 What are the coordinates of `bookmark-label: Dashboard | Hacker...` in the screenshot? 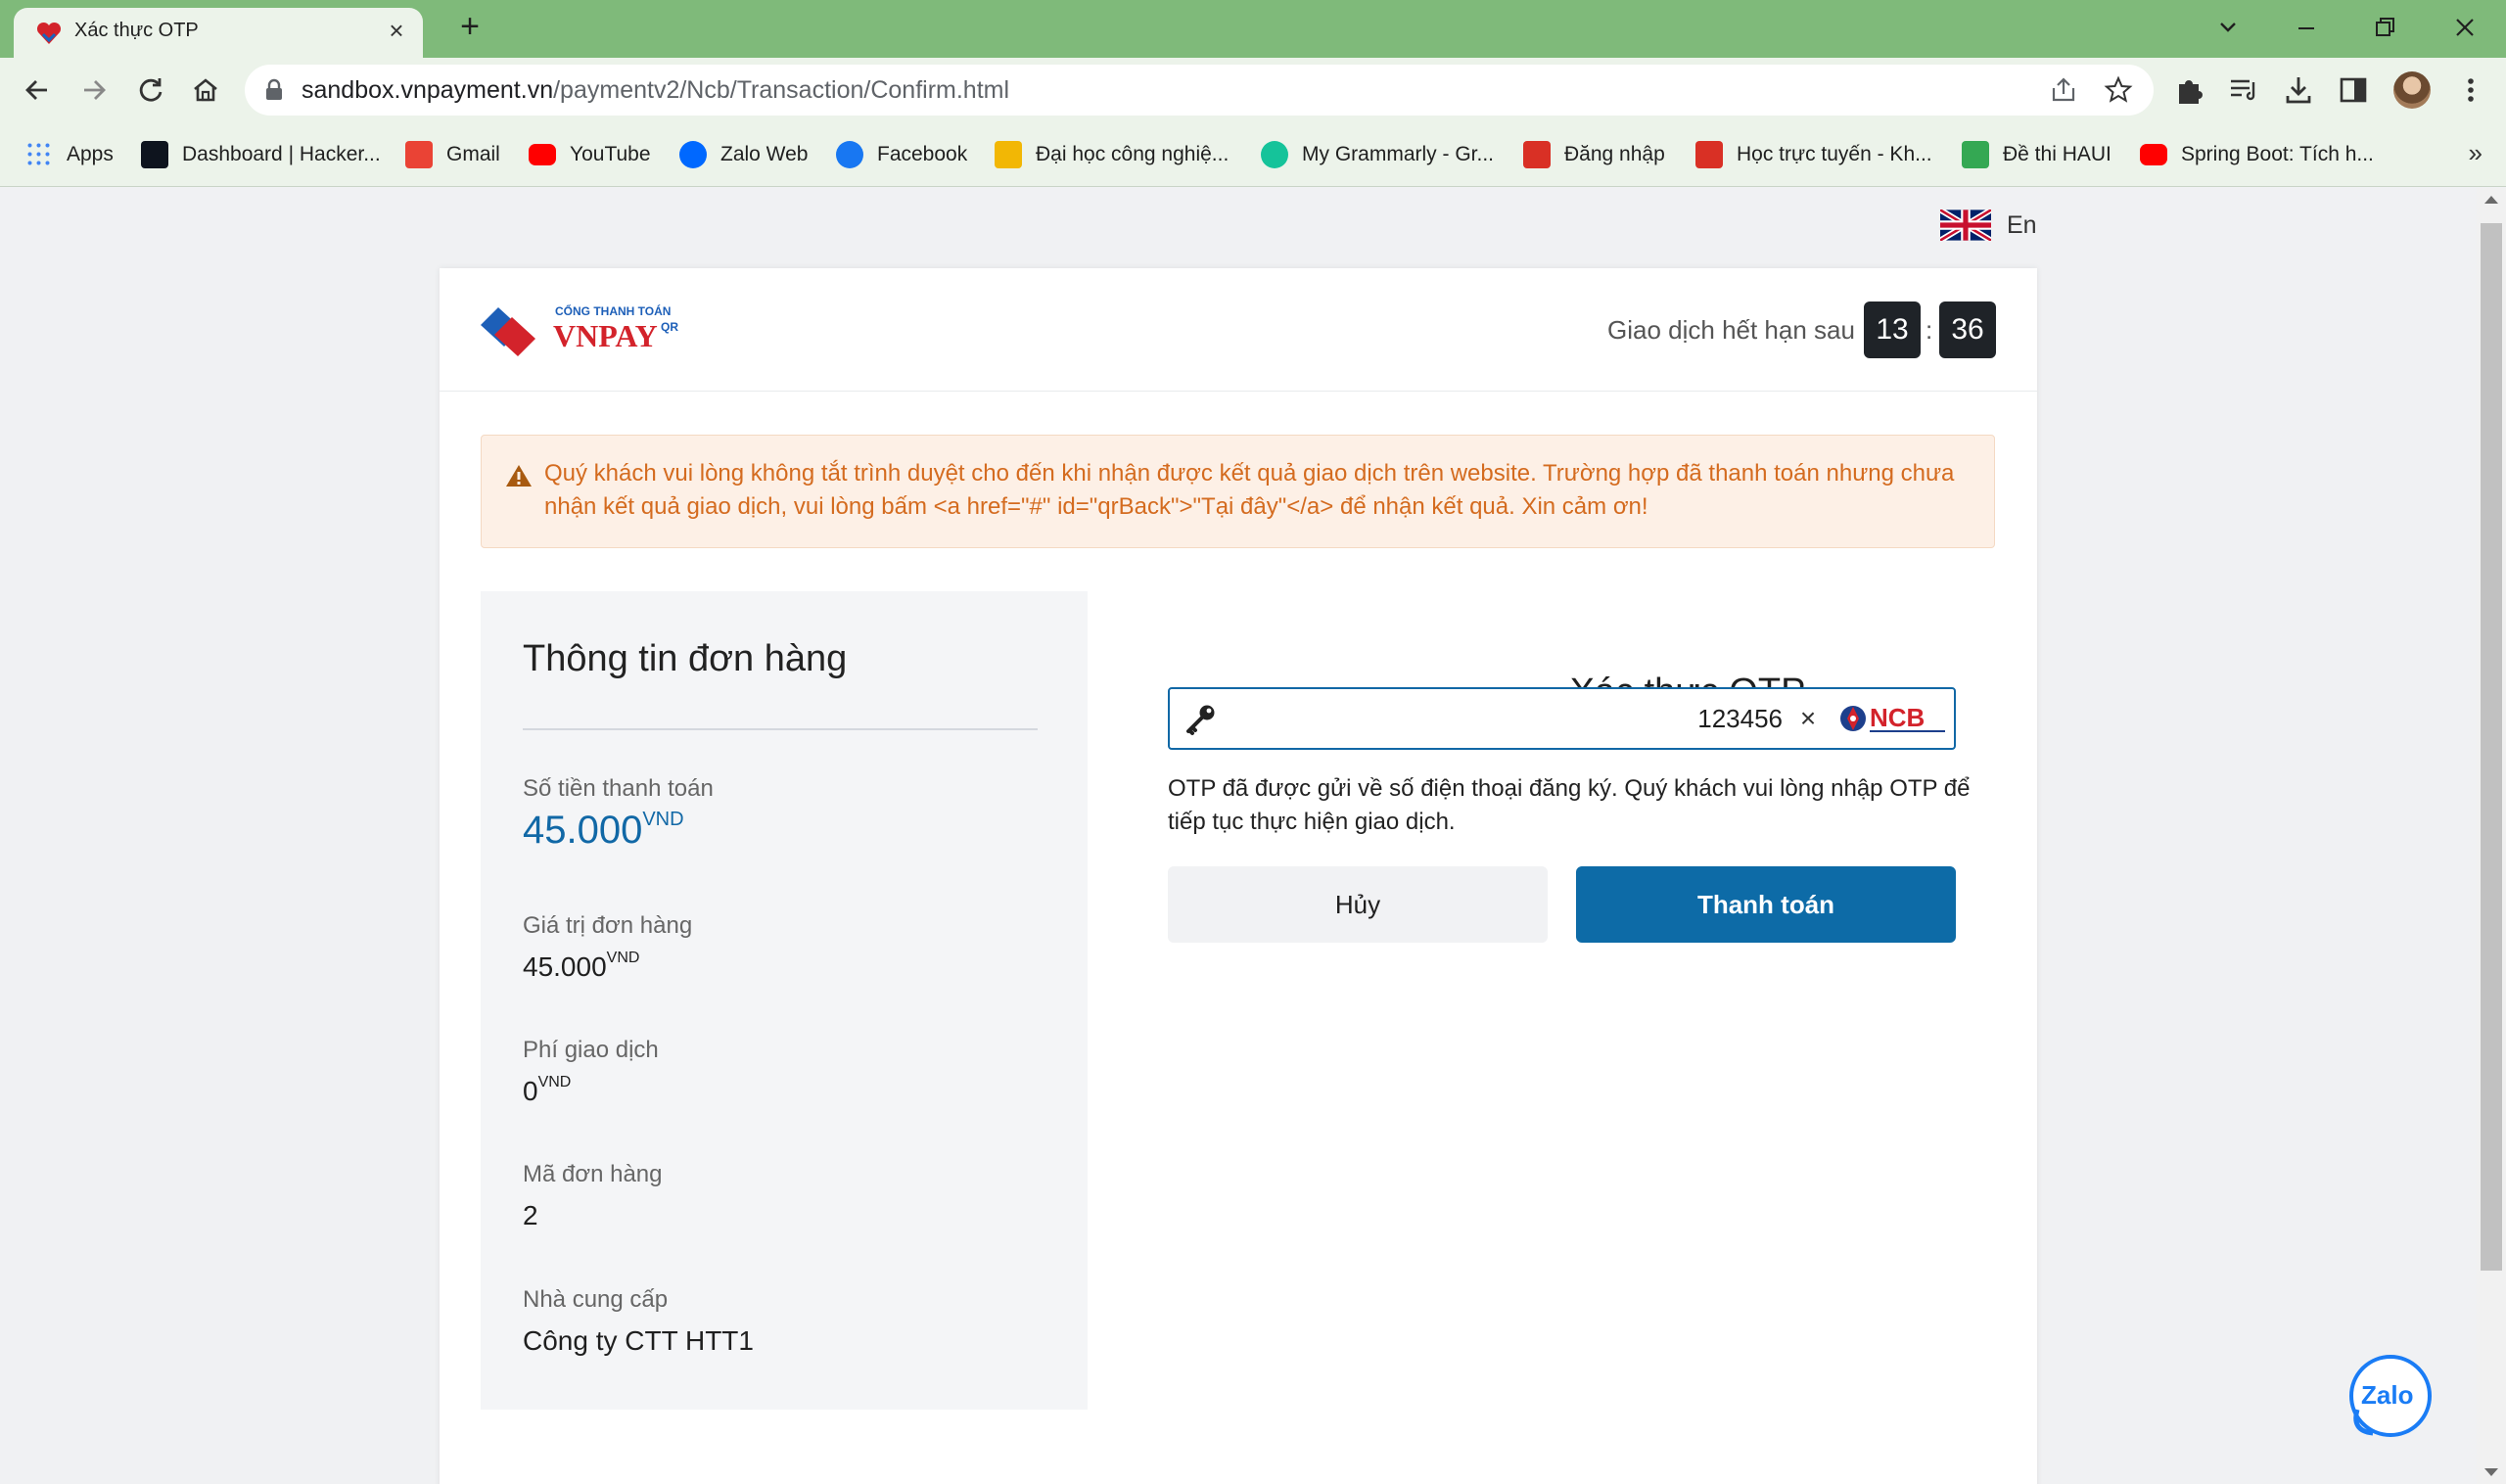 It's located at (281, 154).